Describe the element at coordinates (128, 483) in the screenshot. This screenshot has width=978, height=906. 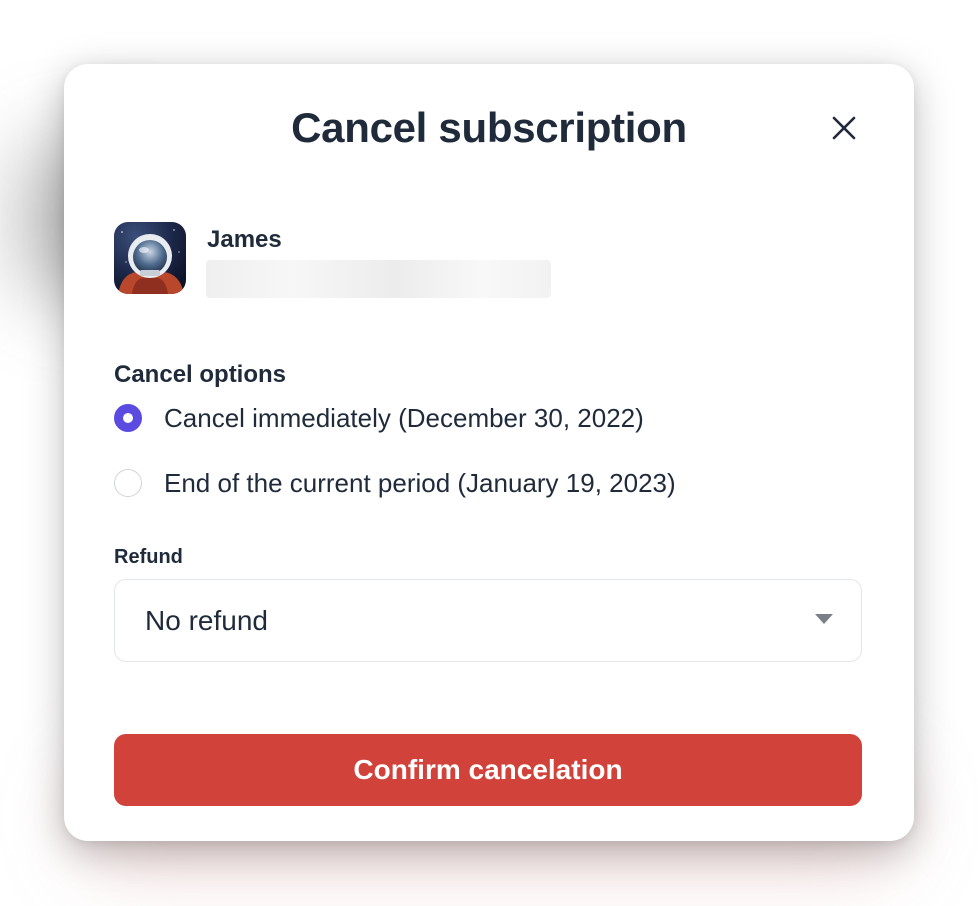
I see `radio-unchecked-icon` at that location.